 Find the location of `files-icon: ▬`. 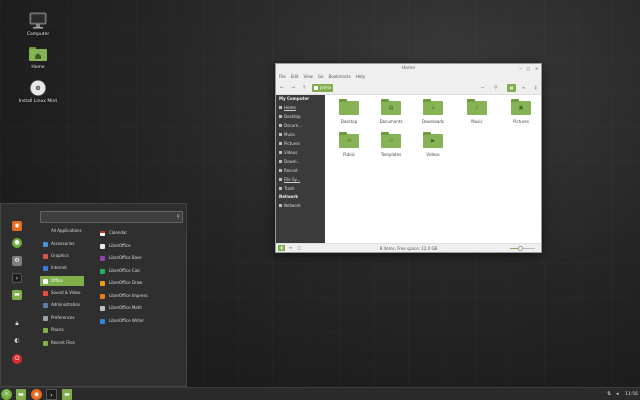

files-icon: ▬ is located at coordinates (17, 295).